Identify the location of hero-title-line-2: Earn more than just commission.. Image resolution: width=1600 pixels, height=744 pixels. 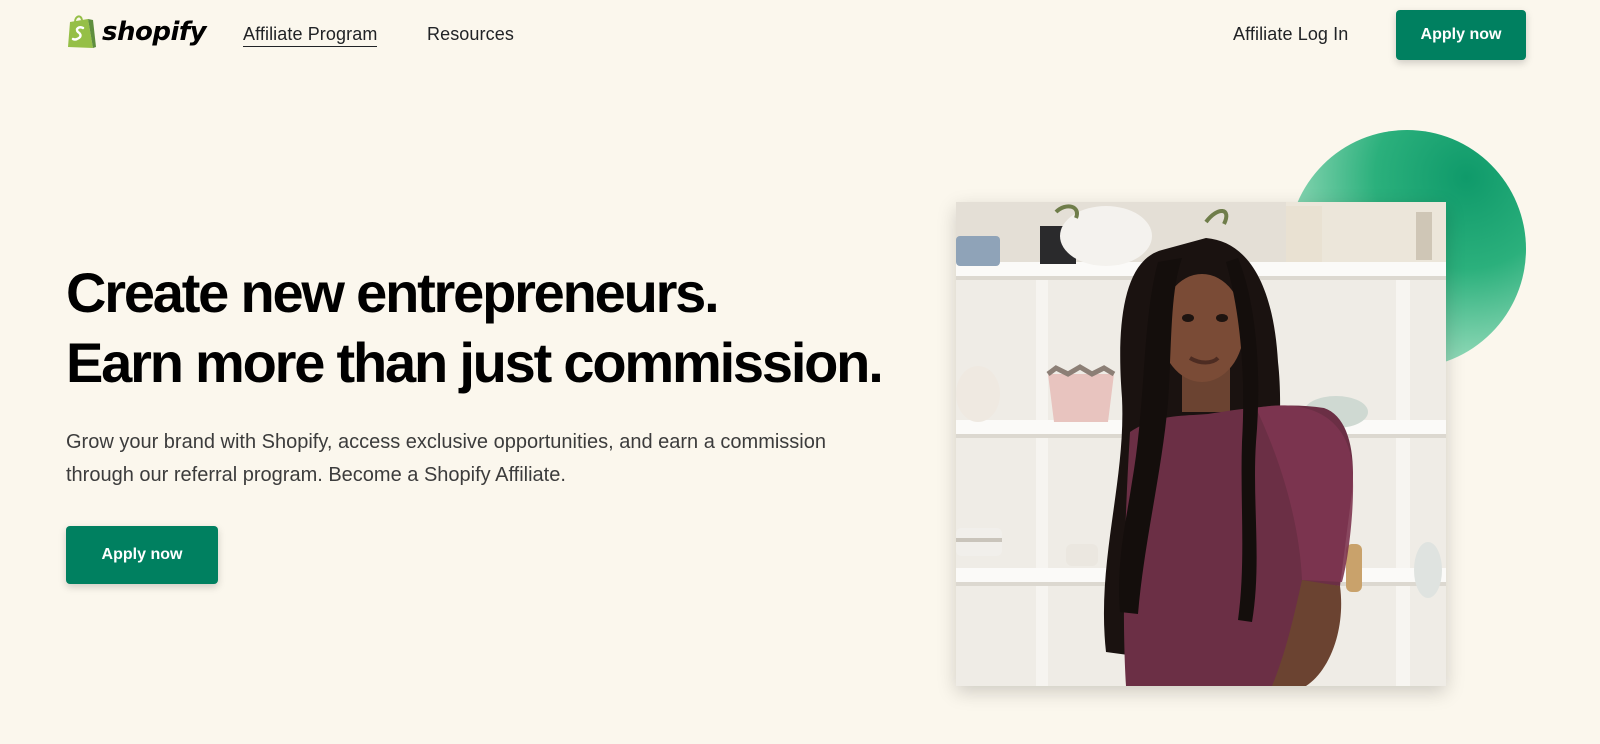
(475, 362).